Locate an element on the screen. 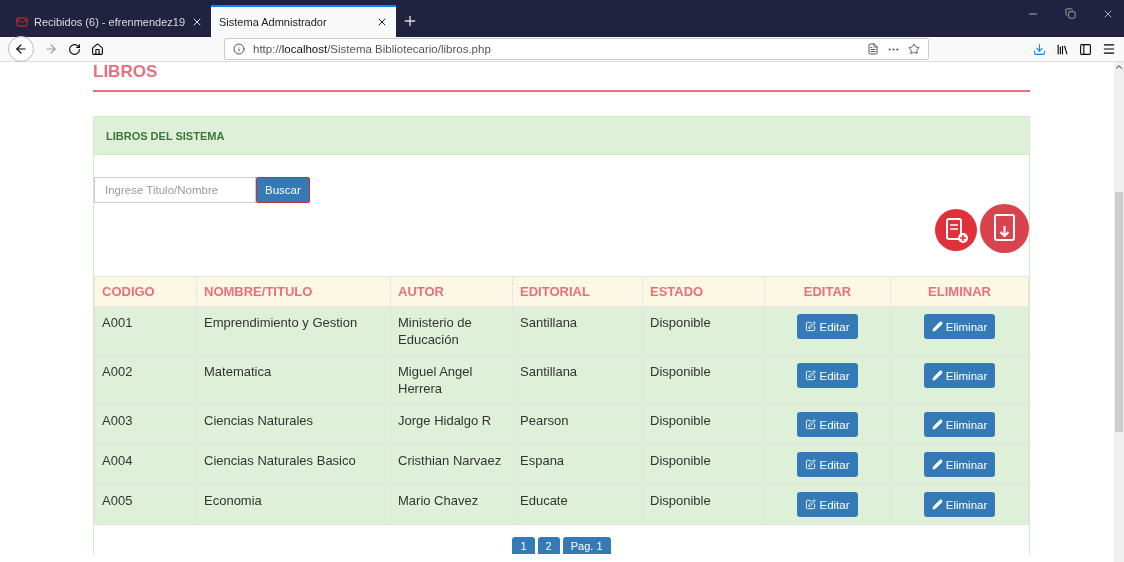  table-cell: Matematica is located at coordinates (293, 380).